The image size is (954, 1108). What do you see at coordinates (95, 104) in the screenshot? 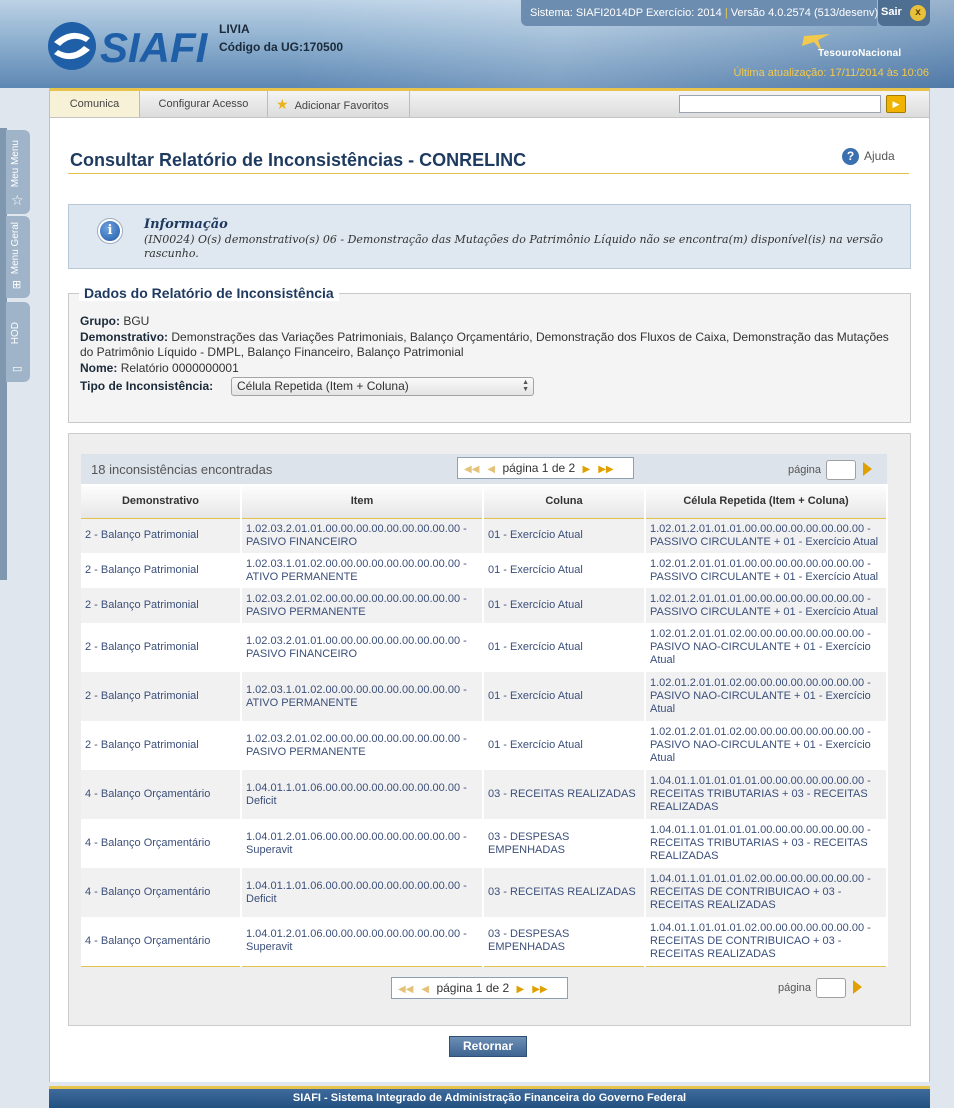
I see `menu-item-comunica: Comunica` at bounding box center [95, 104].